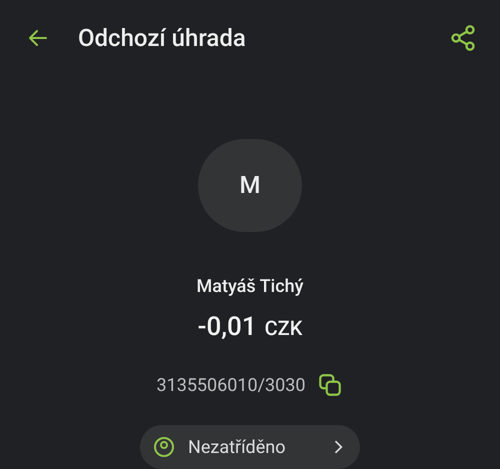 This screenshot has width=500, height=469. What do you see at coordinates (162, 38) in the screenshot?
I see `page-title: Odchozí úhrada` at bounding box center [162, 38].